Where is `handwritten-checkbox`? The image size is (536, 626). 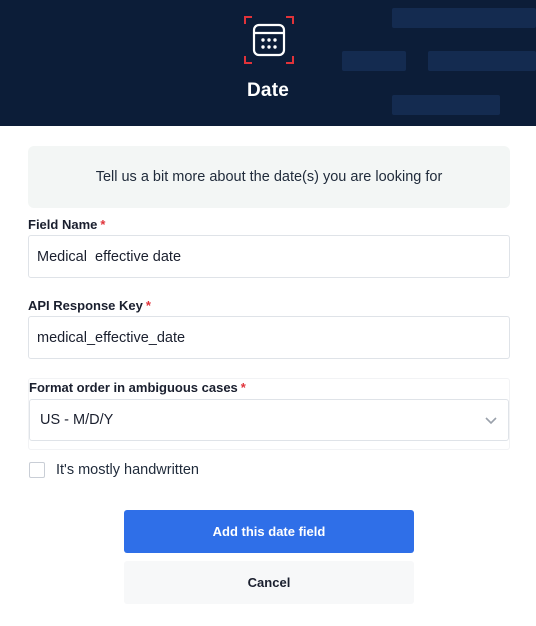 handwritten-checkbox is located at coordinates (37, 470).